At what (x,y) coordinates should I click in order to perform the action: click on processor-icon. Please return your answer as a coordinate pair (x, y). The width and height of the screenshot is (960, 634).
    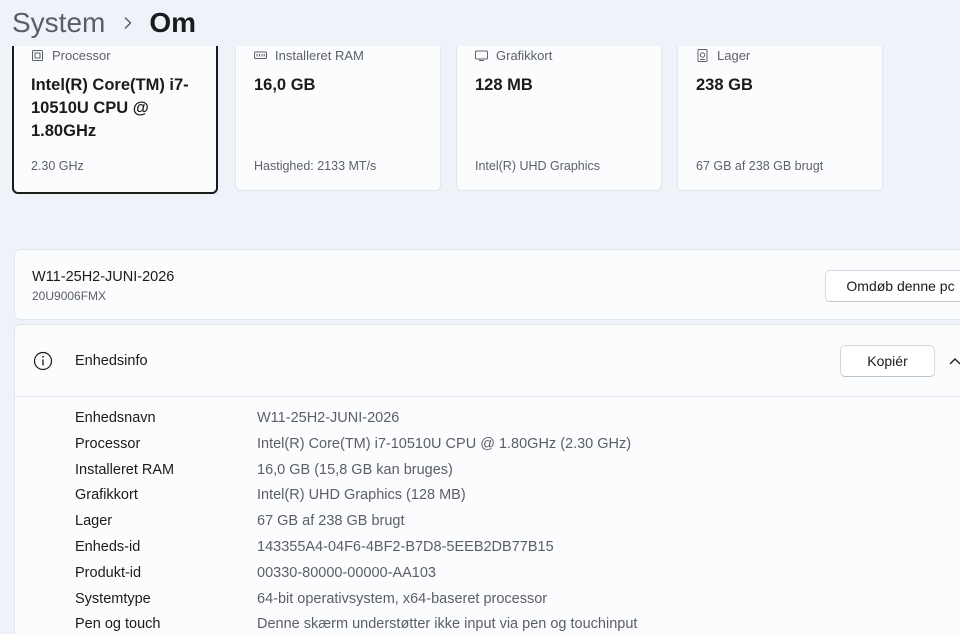
    Looking at the image, I should click on (37, 55).